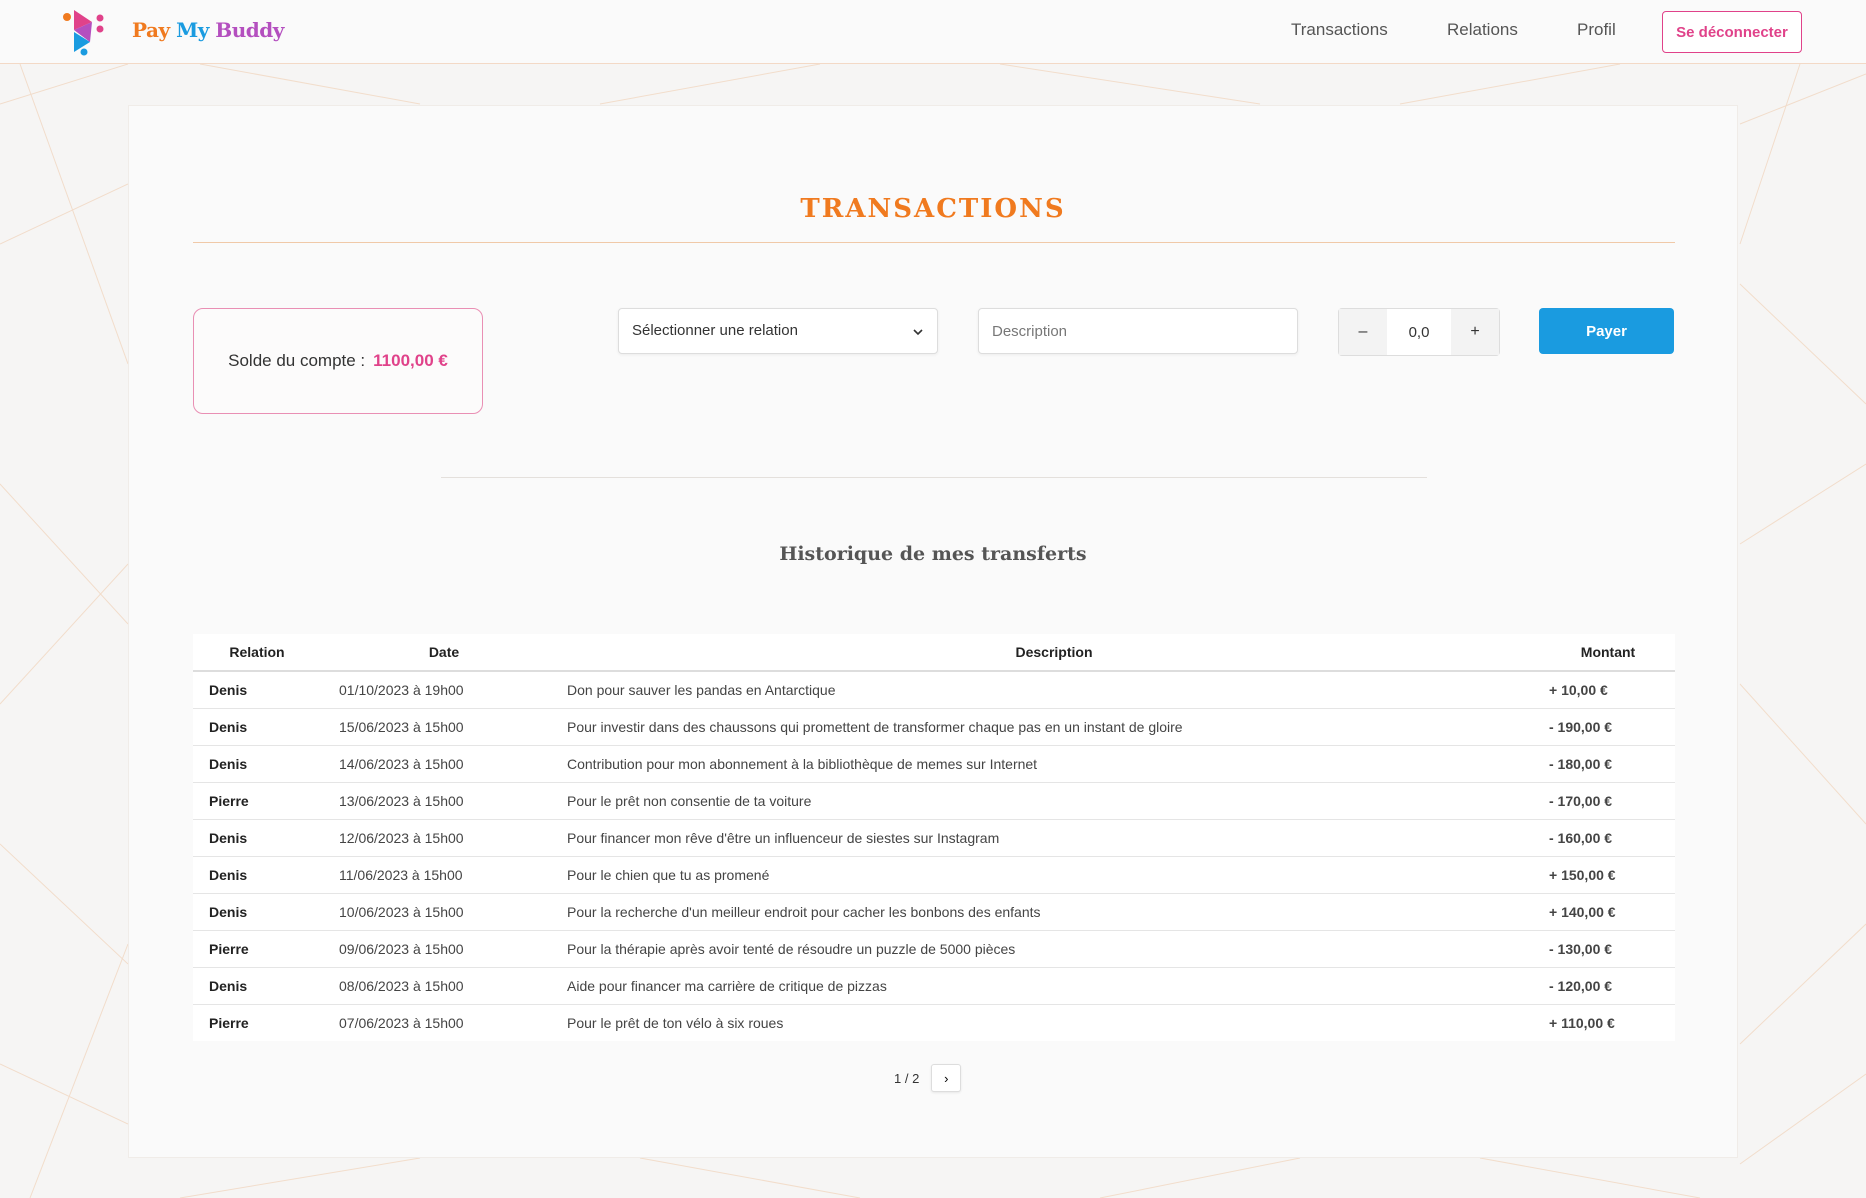 The image size is (1866, 1198). What do you see at coordinates (1596, 30) in the screenshot?
I see `nav-profil: Profil` at bounding box center [1596, 30].